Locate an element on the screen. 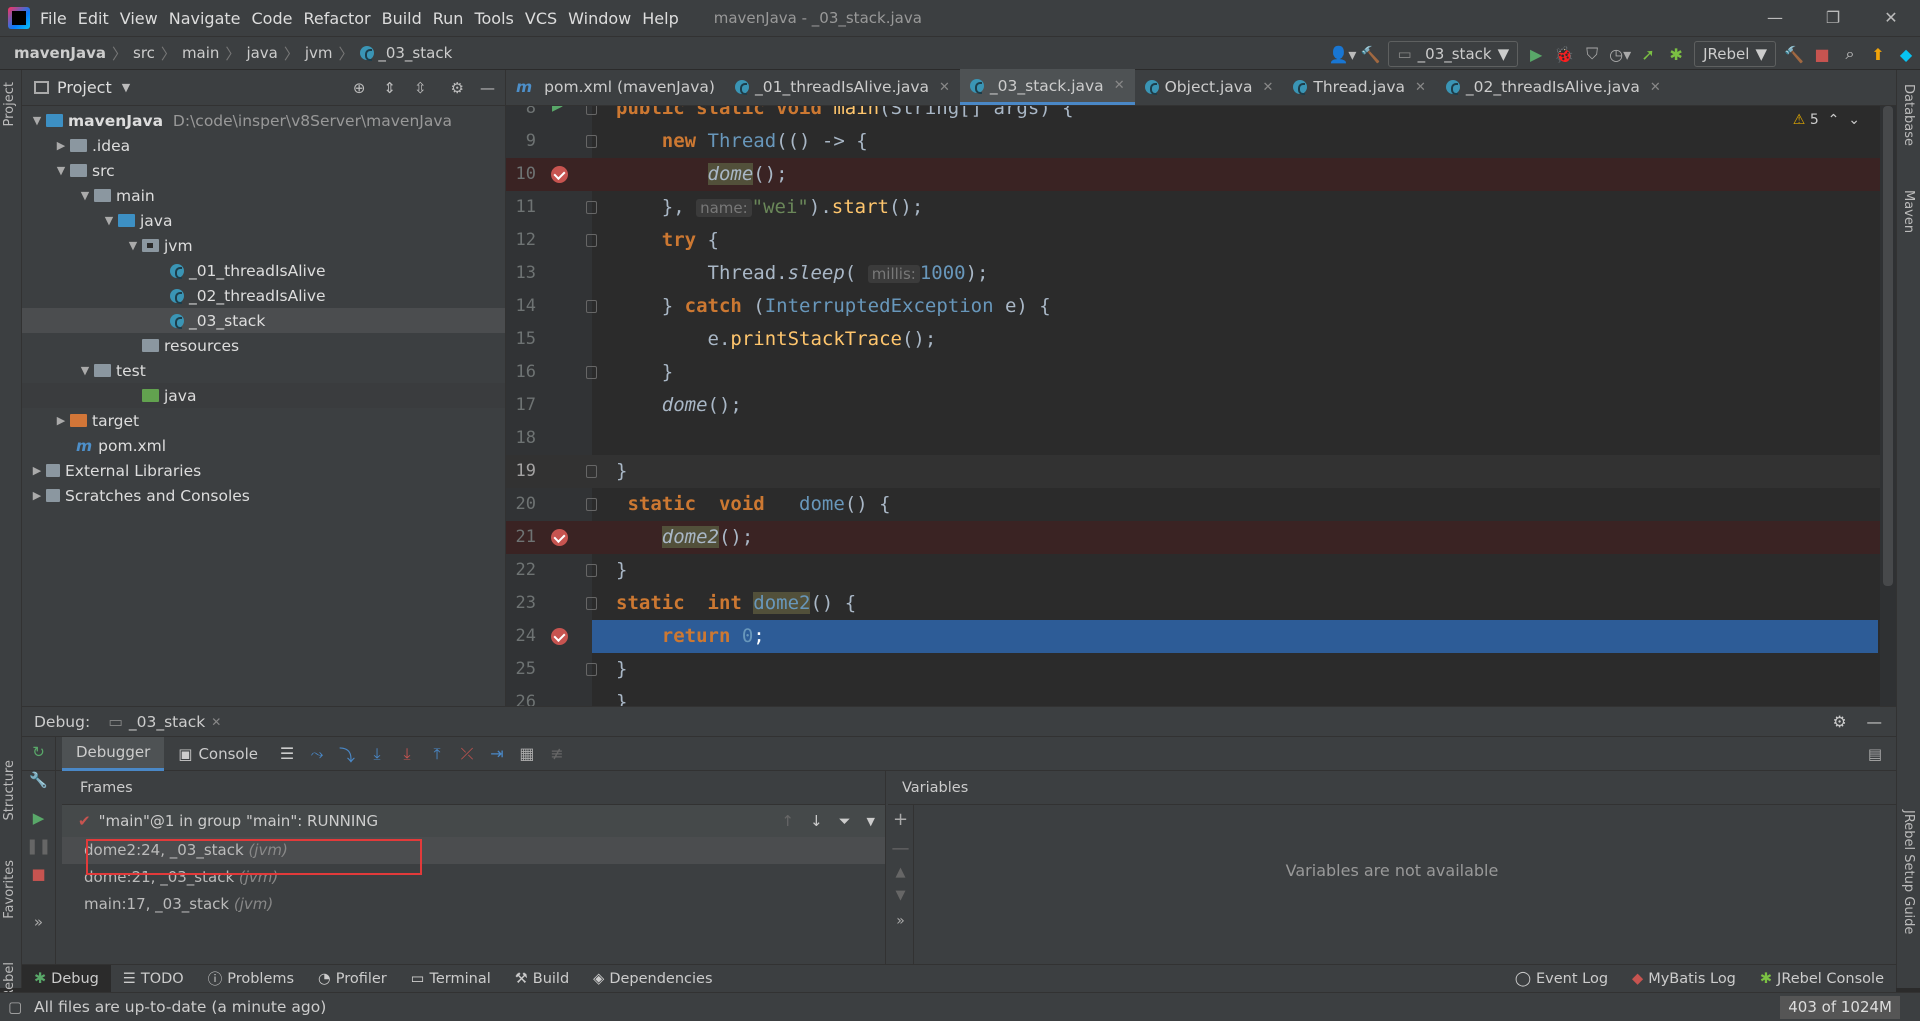 Image resolution: width=1920 pixels, height=1021 pixels. tree-row-selected: _03_stack is located at coordinates (263, 320).